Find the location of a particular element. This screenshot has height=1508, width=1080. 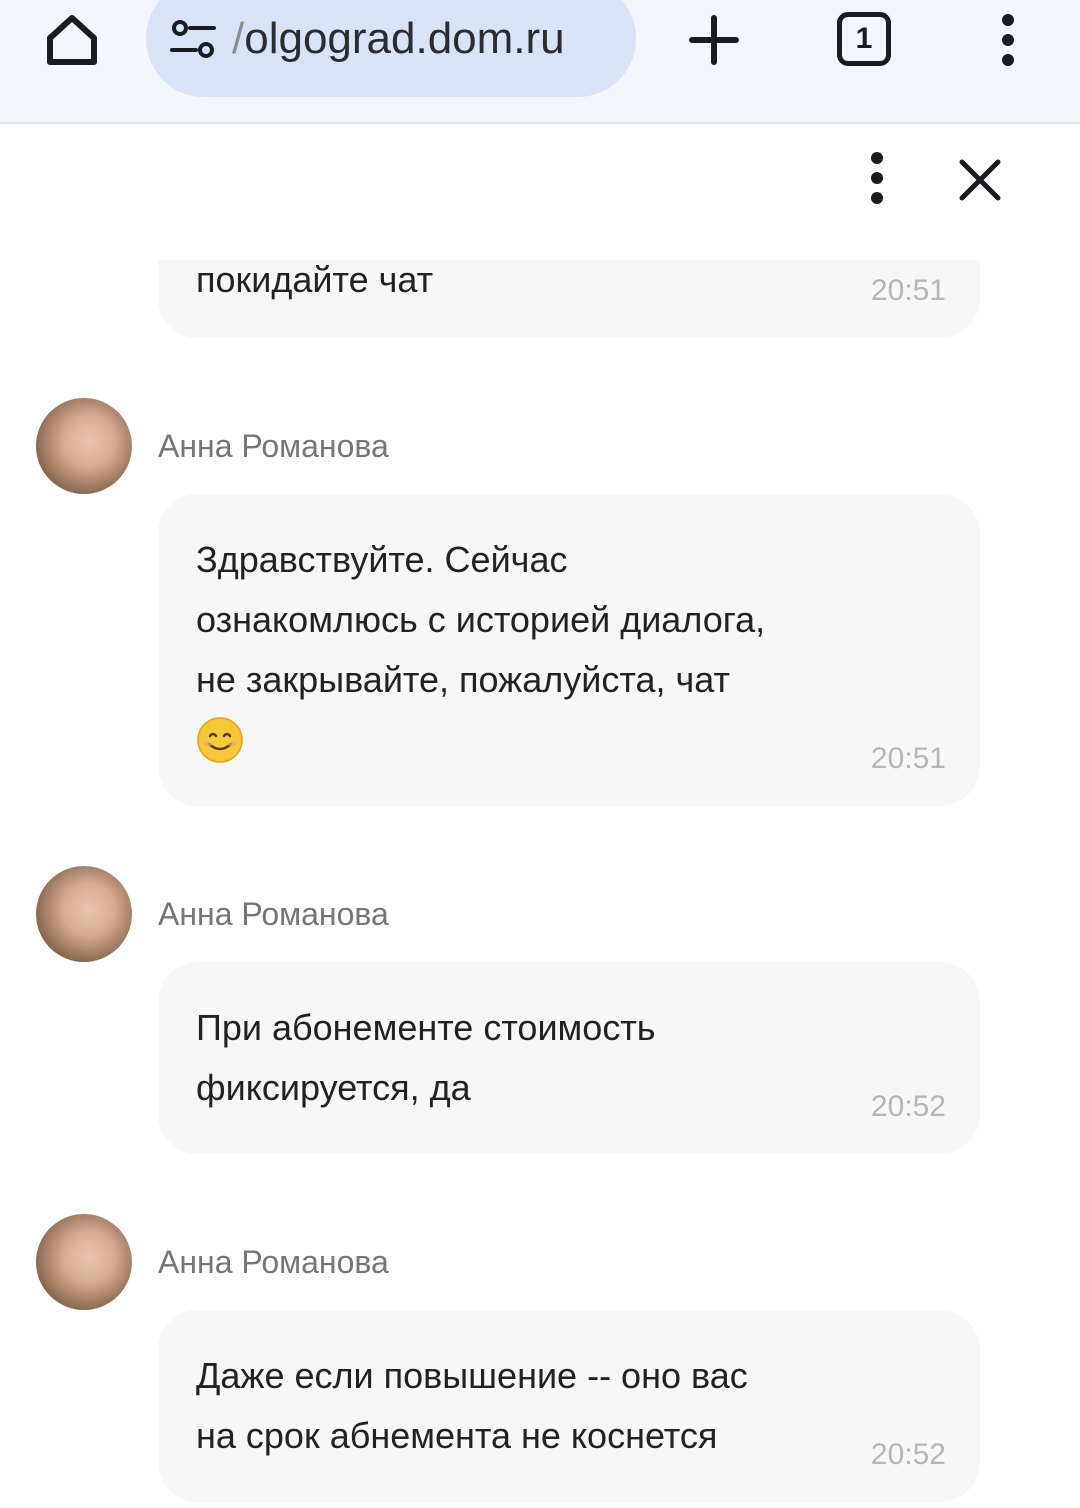

plus-icon is located at coordinates (714, 40).